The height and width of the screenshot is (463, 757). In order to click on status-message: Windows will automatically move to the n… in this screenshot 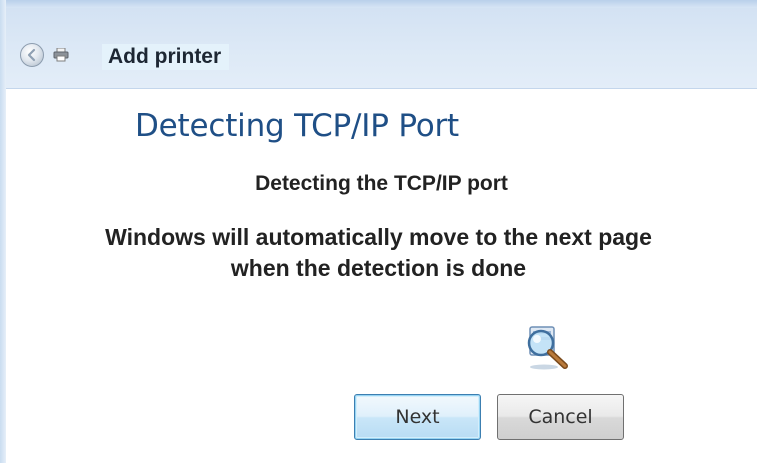, I will do `click(378, 253)`.